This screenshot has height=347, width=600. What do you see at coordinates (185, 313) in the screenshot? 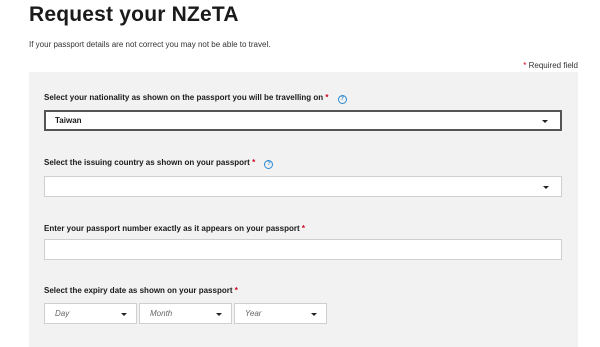
I see `expiry-month-select: Month` at bounding box center [185, 313].